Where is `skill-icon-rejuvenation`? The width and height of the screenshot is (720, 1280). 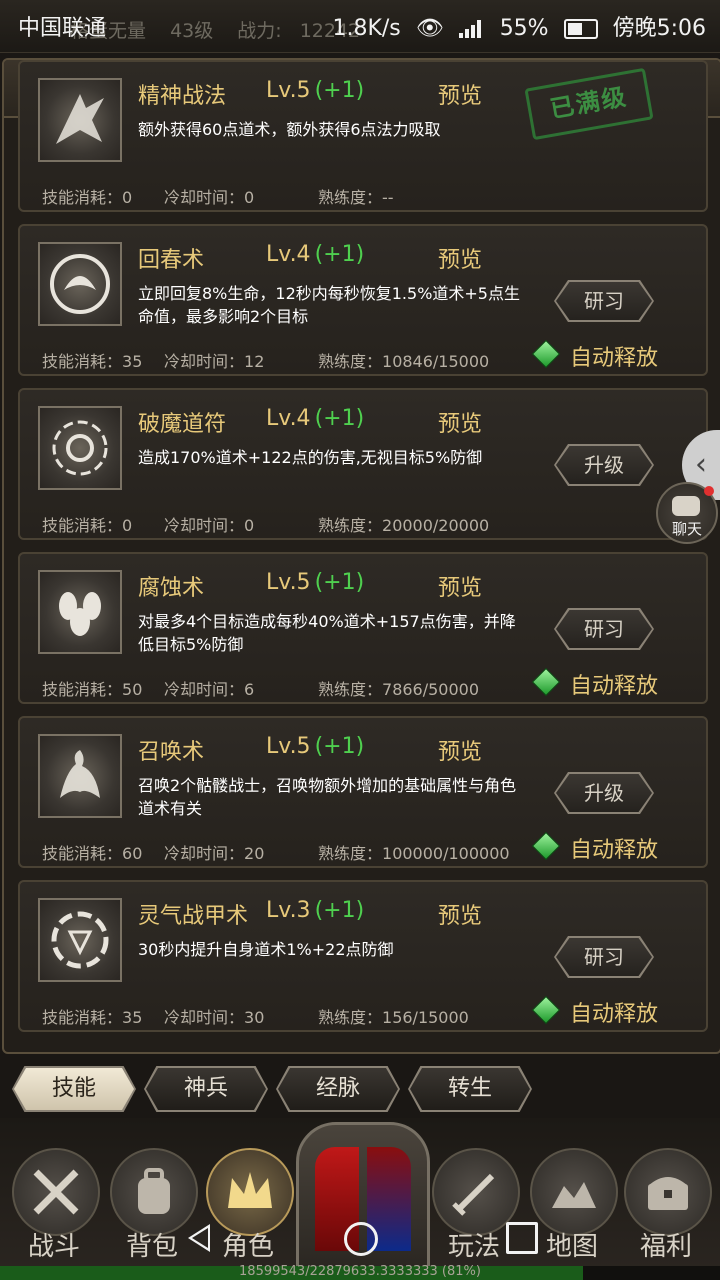
skill-icon-rejuvenation is located at coordinates (80, 284).